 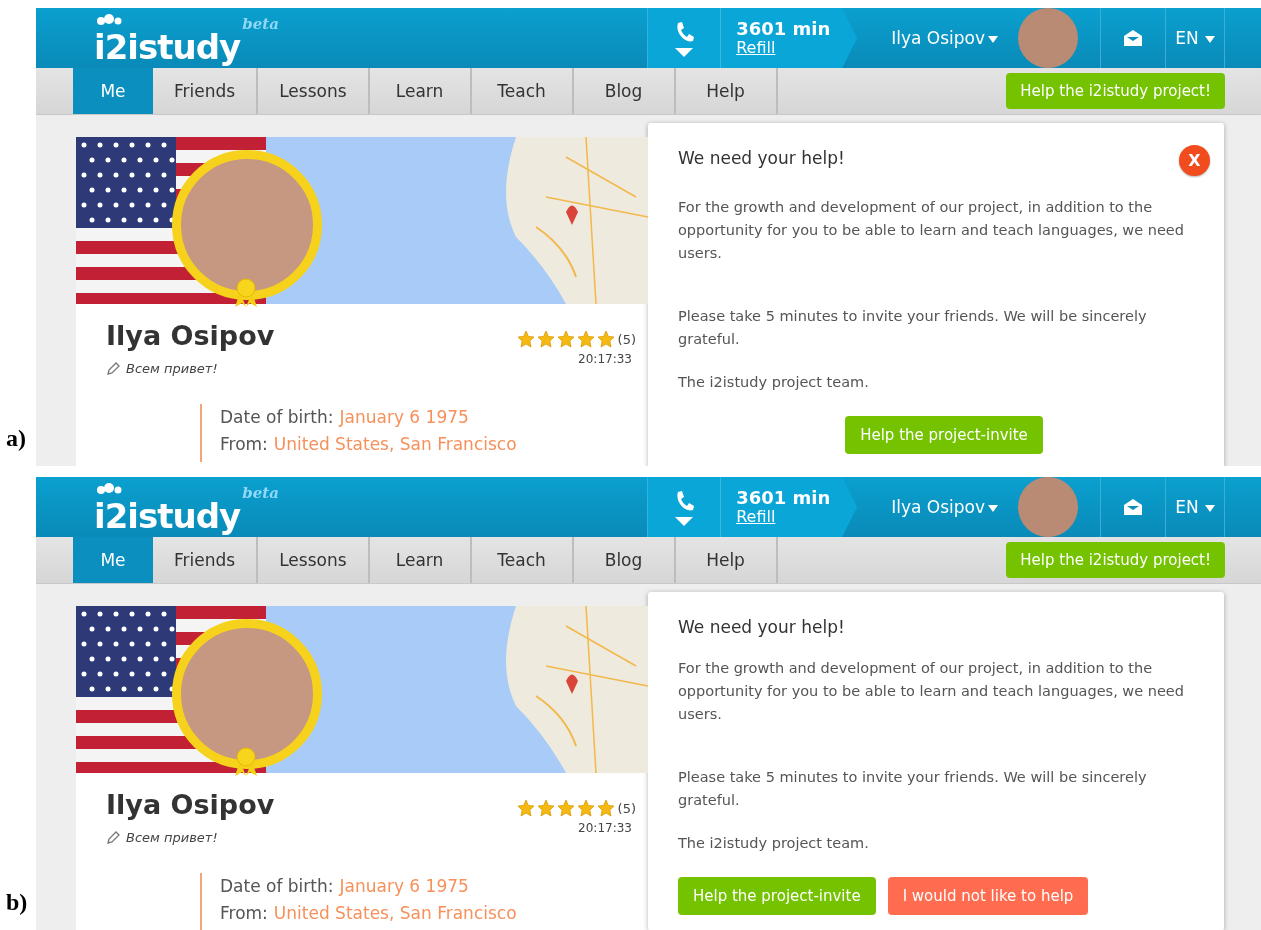 What do you see at coordinates (17, 902) in the screenshot?
I see `panel-label: b)` at bounding box center [17, 902].